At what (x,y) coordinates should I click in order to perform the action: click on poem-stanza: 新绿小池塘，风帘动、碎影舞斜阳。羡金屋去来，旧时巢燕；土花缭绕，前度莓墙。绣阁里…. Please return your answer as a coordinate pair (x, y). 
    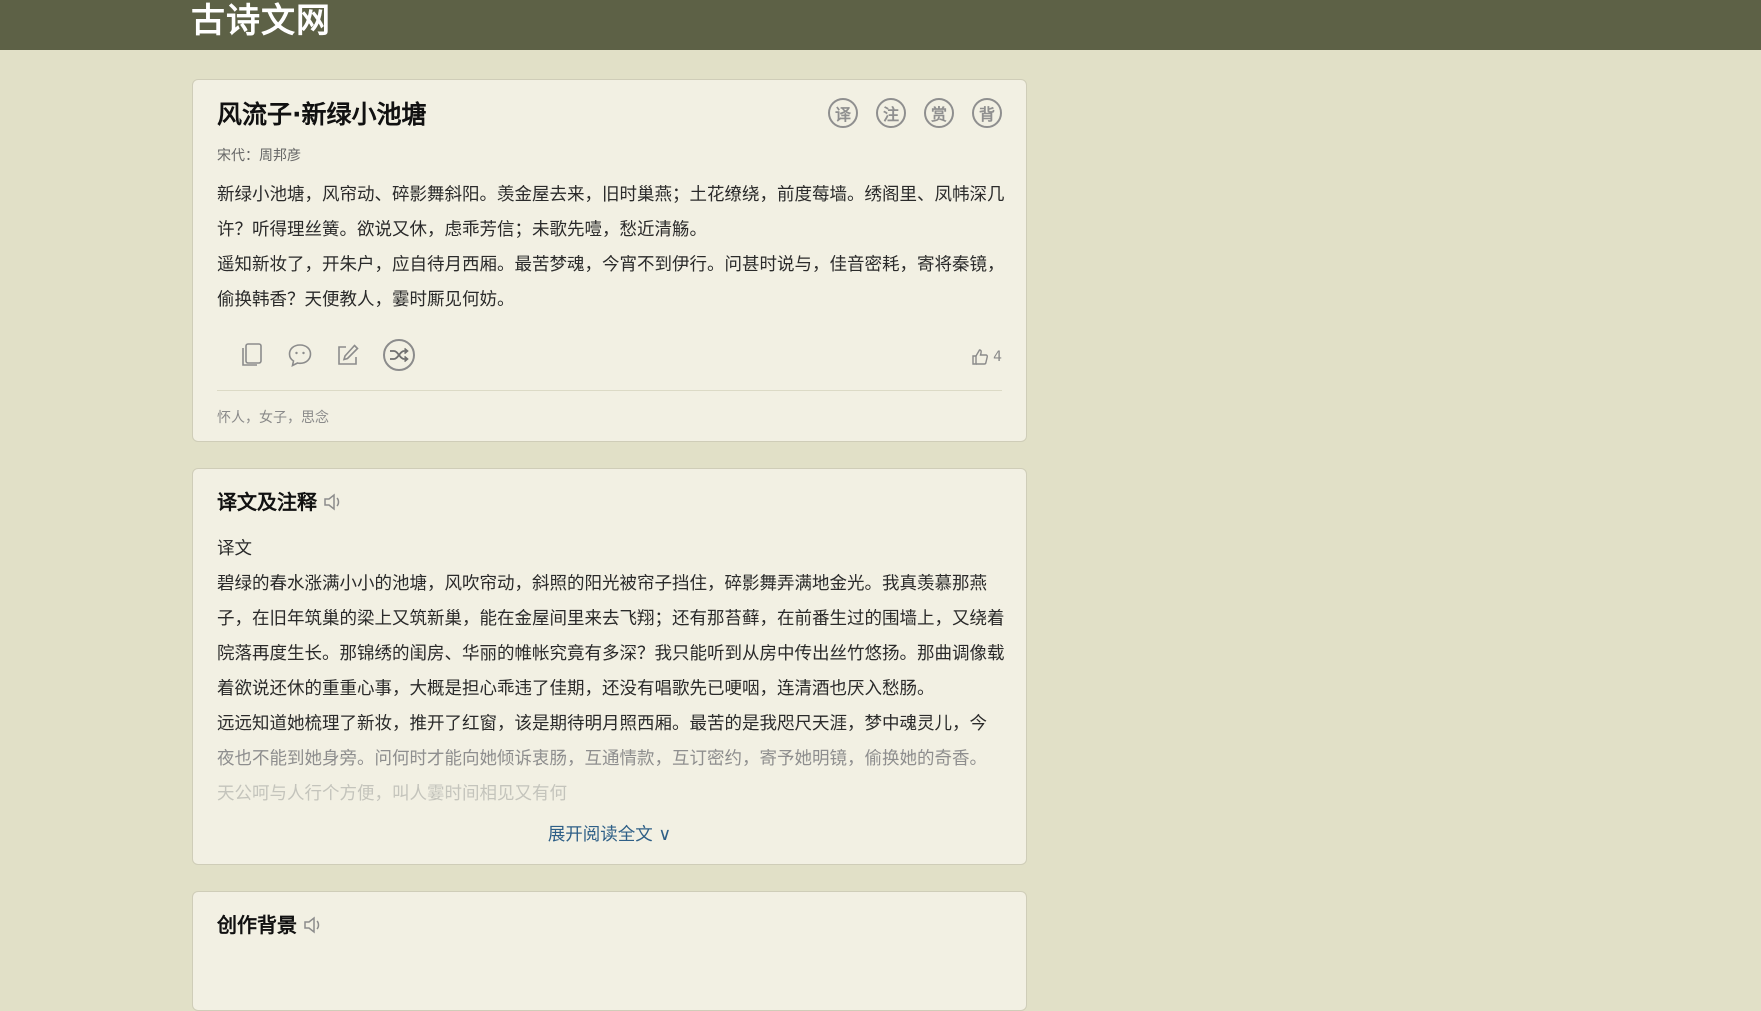
    Looking at the image, I should click on (611, 212).